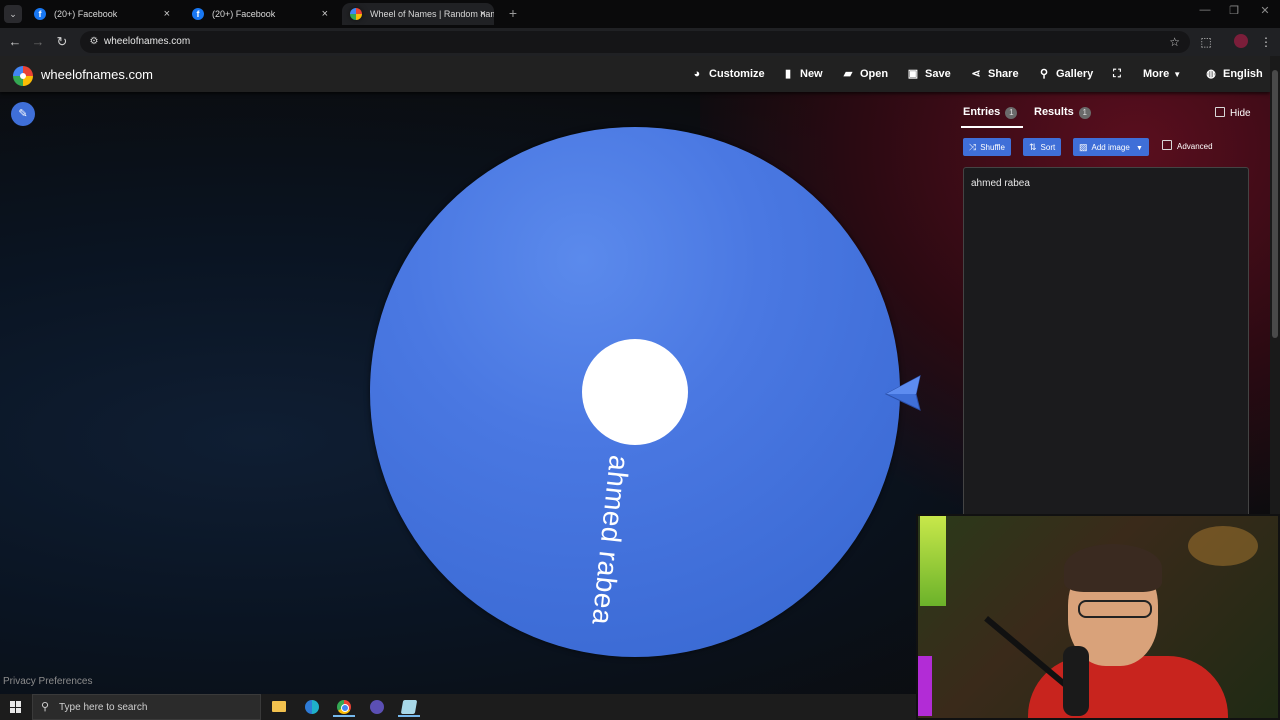  What do you see at coordinates (1234, 10) in the screenshot?
I see `maximize-button: ❐` at bounding box center [1234, 10].